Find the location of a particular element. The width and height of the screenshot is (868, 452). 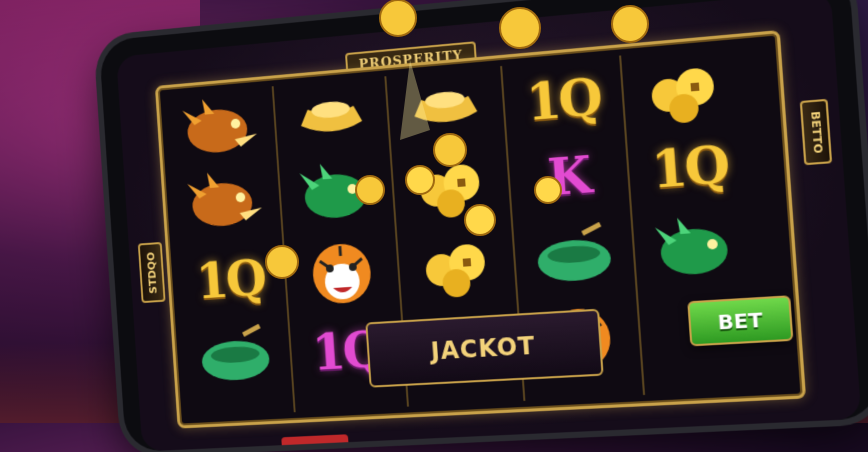

bet-button: BET is located at coordinates (740, 321).